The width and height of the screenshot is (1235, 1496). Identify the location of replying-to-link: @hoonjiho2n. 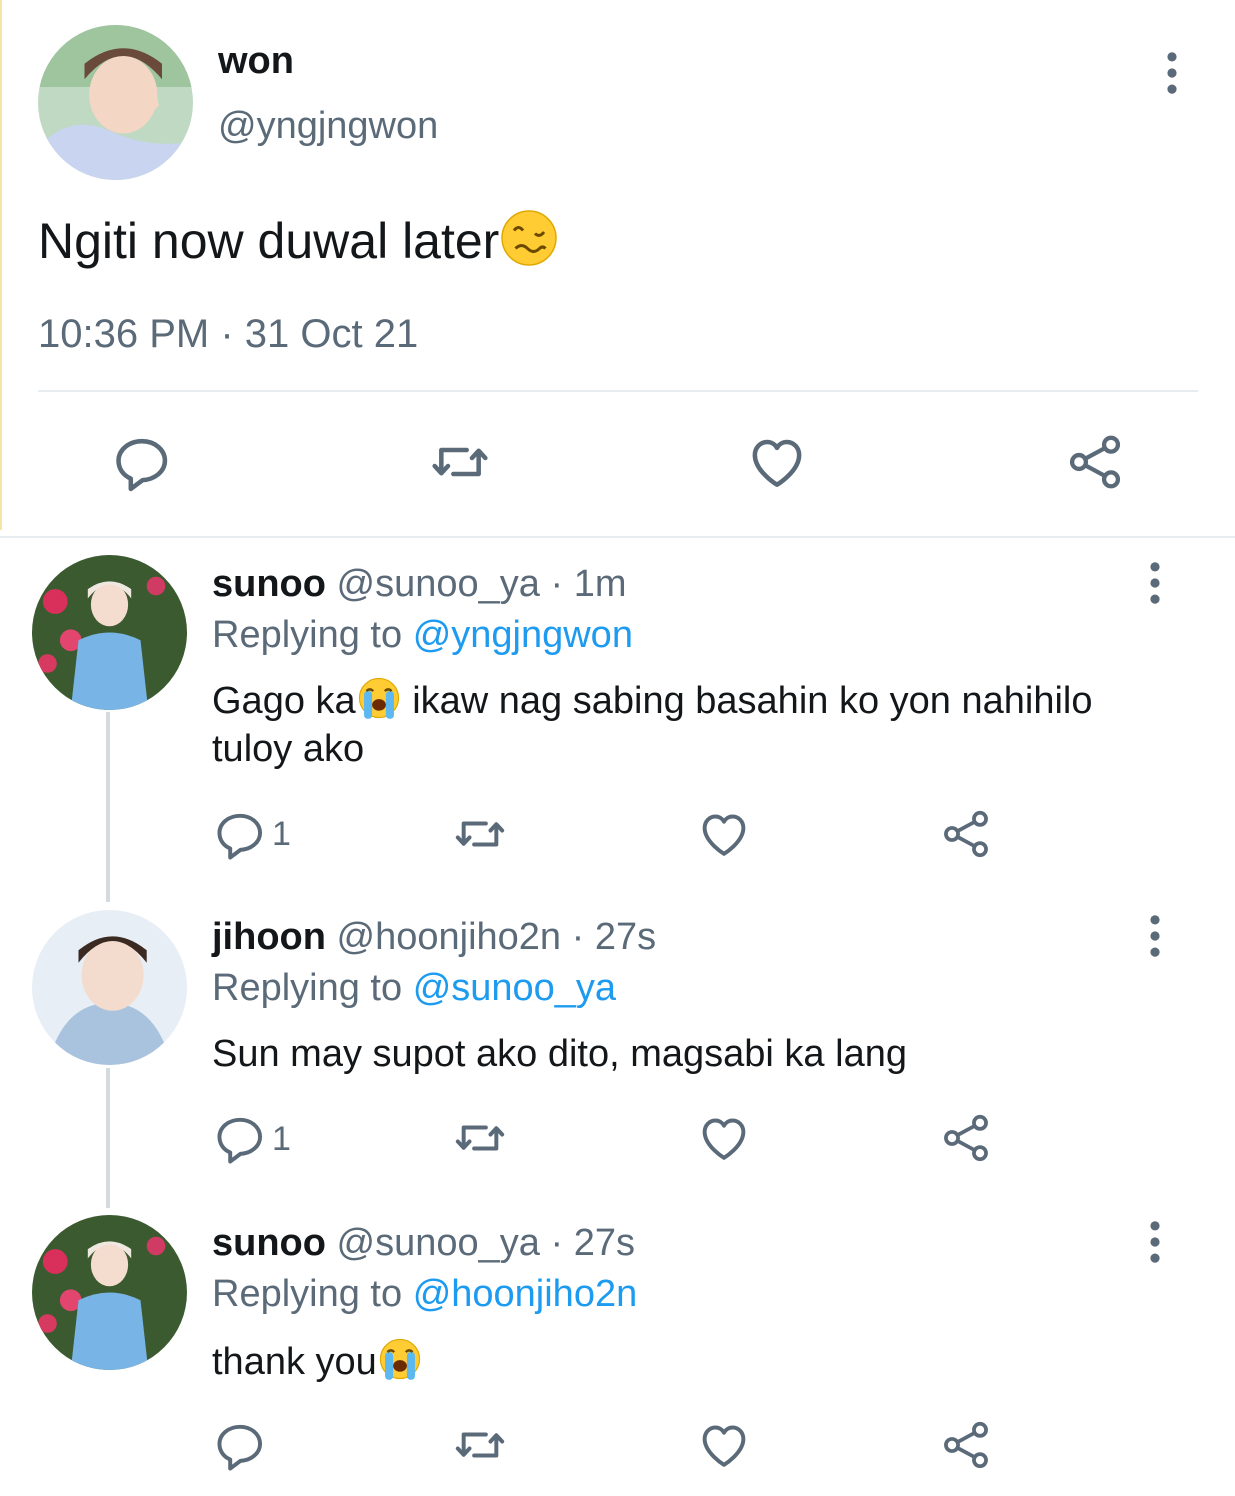
(525, 1294).